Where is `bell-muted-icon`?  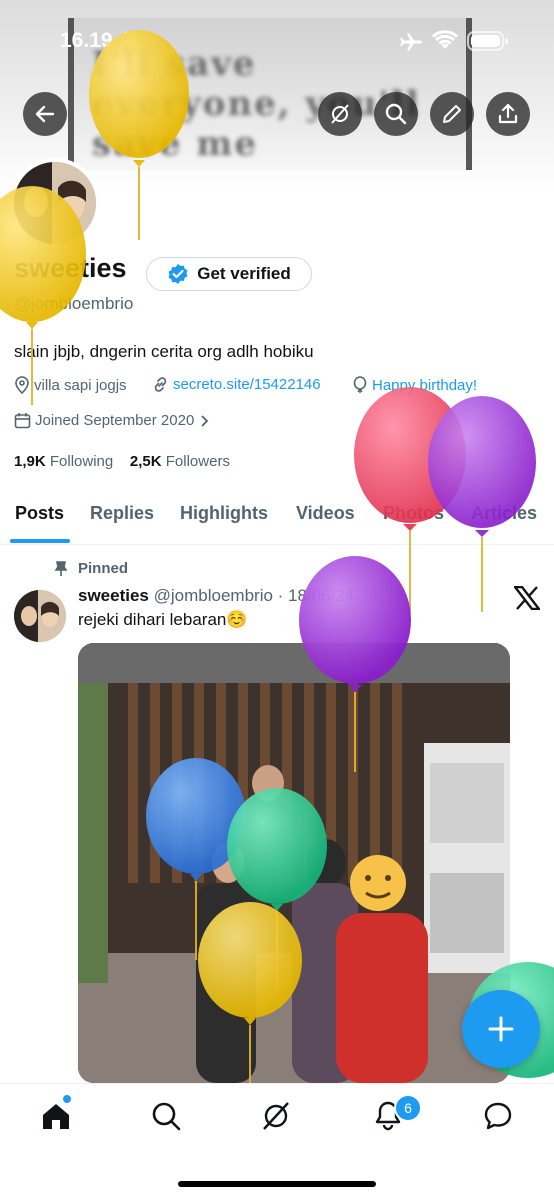 bell-muted-icon is located at coordinates (132, 40).